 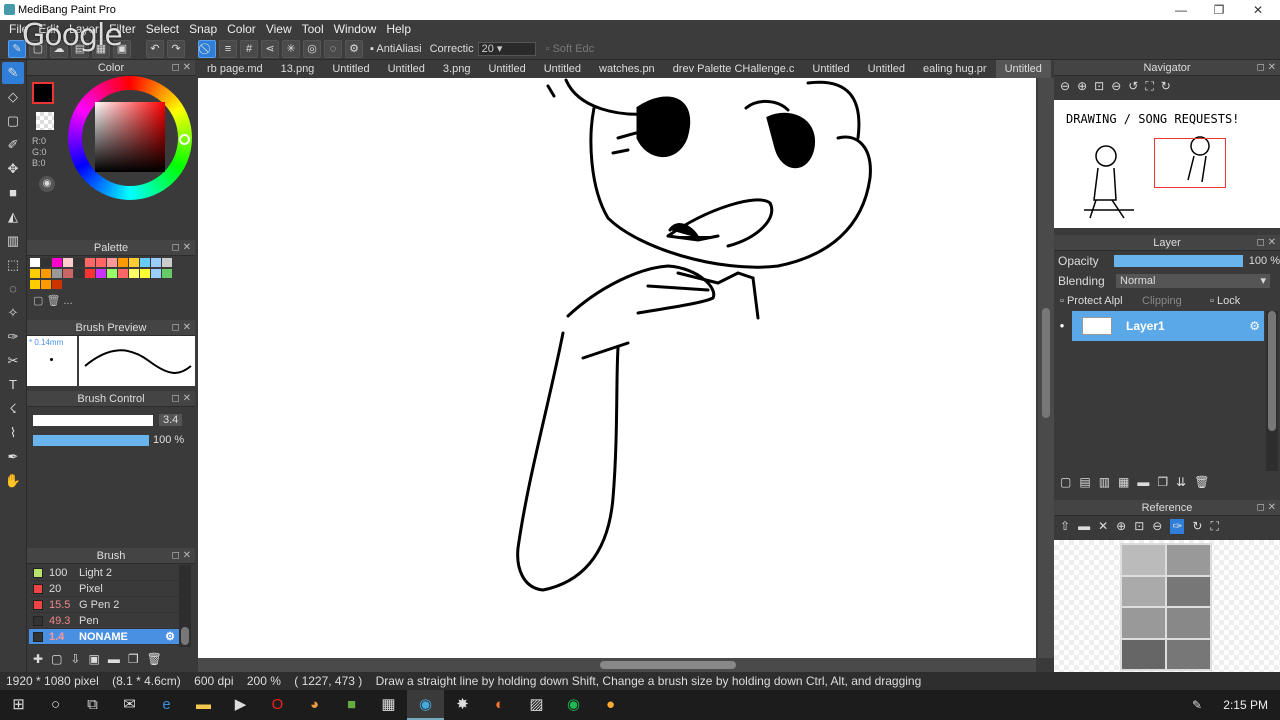 What do you see at coordinates (13, 433) in the screenshot?
I see `eyedropper-tool-icon: ⌇` at bounding box center [13, 433].